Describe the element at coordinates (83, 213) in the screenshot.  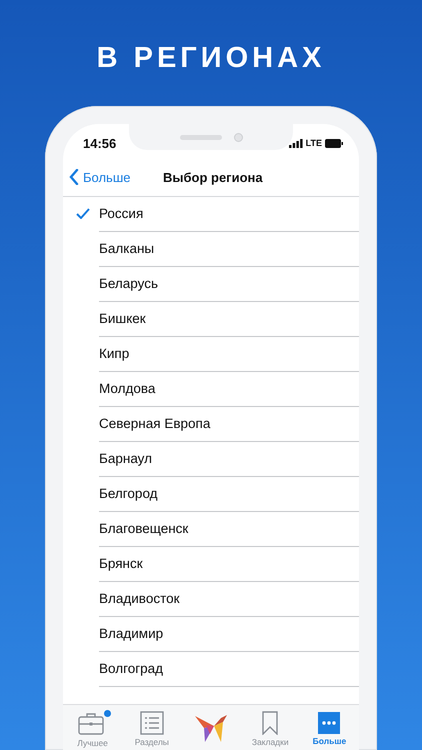
I see `checkmark-icon` at that location.